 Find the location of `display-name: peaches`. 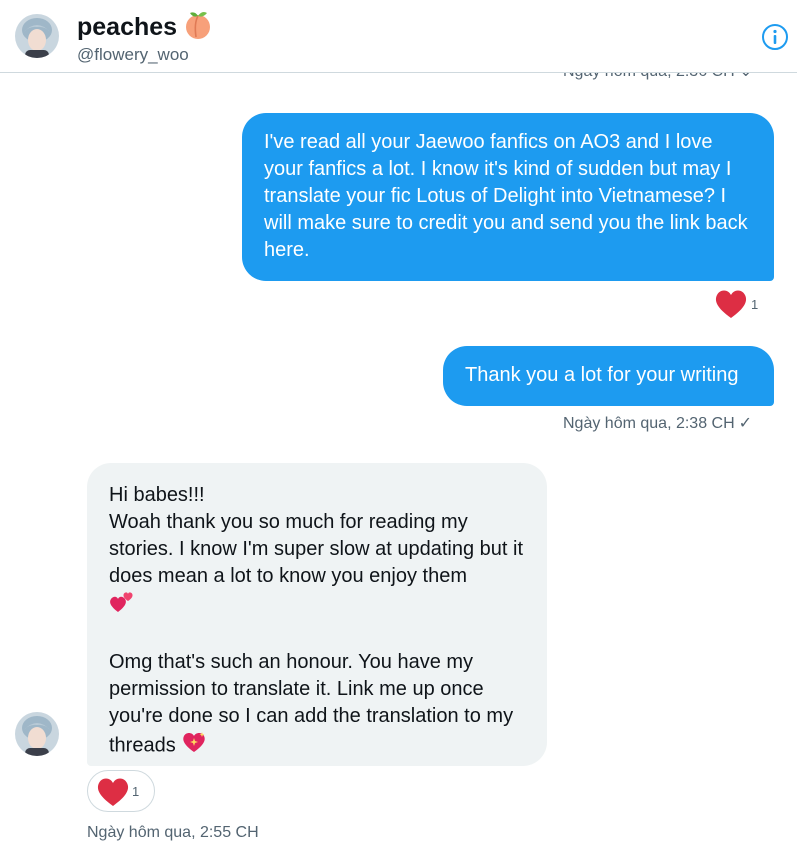

display-name: peaches is located at coordinates (145, 28).